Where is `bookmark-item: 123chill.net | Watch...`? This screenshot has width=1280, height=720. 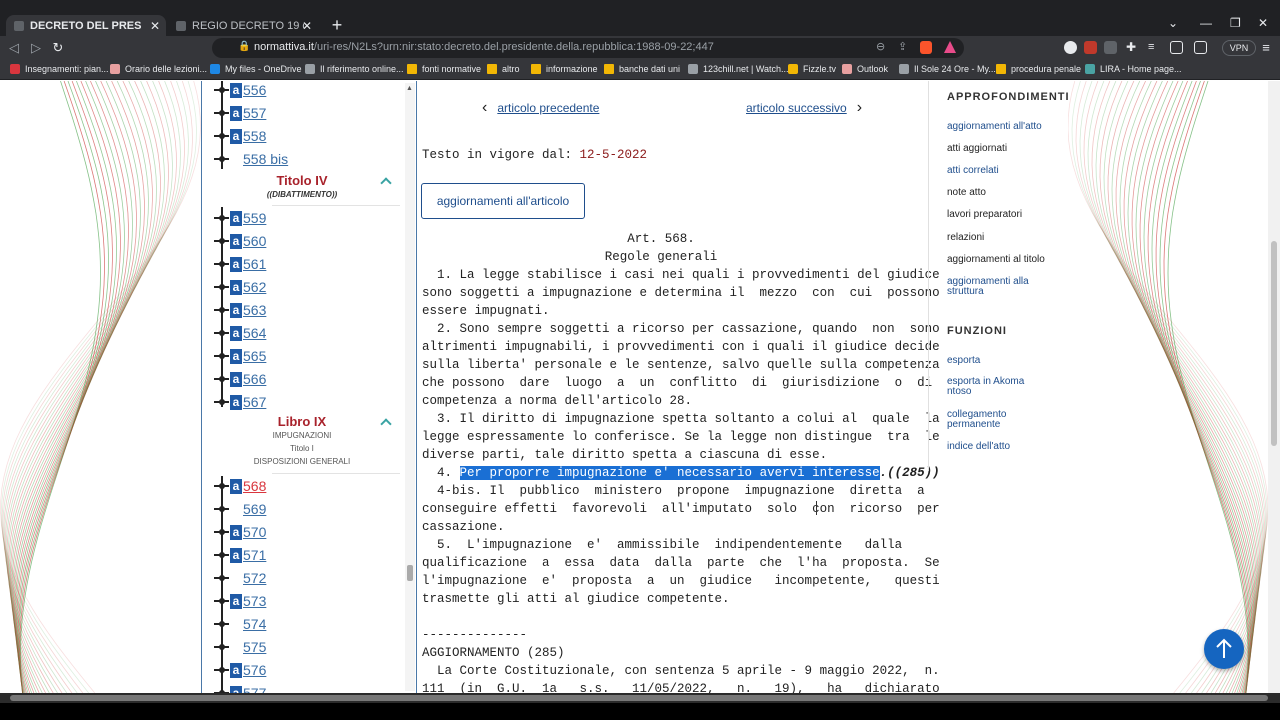 bookmark-item: 123chill.net | Watch... is located at coordinates (738, 69).